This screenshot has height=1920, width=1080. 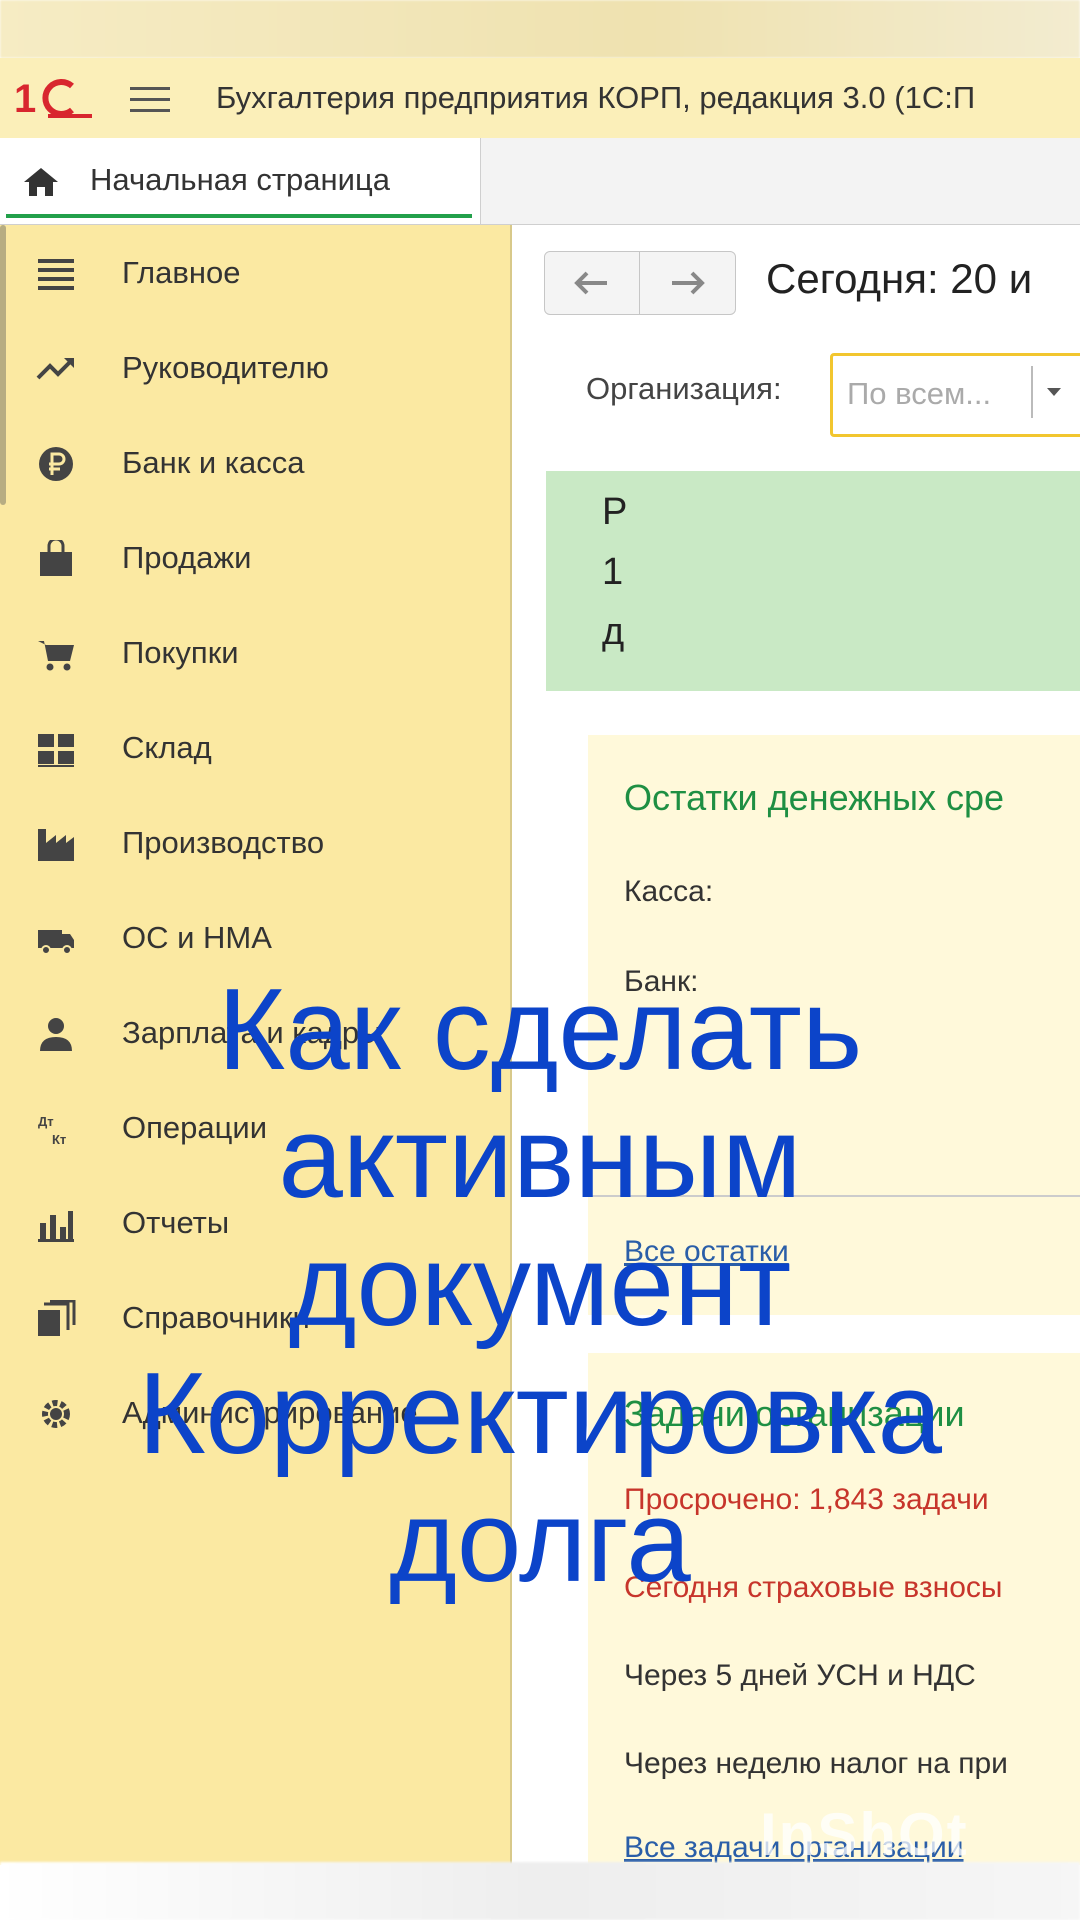 I want to click on sidebar-item-label: Руководителю, so click(x=225, y=367).